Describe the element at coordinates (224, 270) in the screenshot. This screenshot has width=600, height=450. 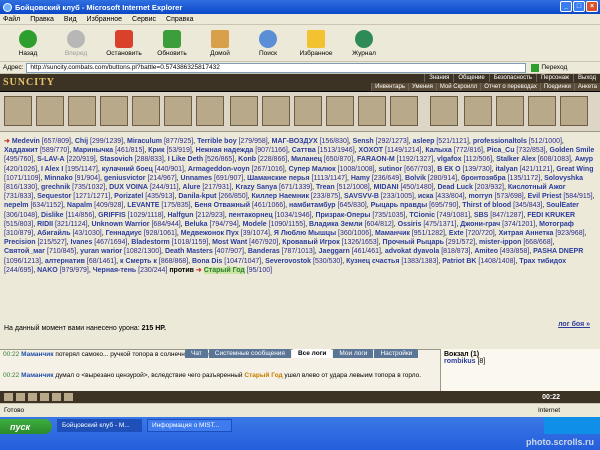
I see `enemy-name: Старый Год` at that location.